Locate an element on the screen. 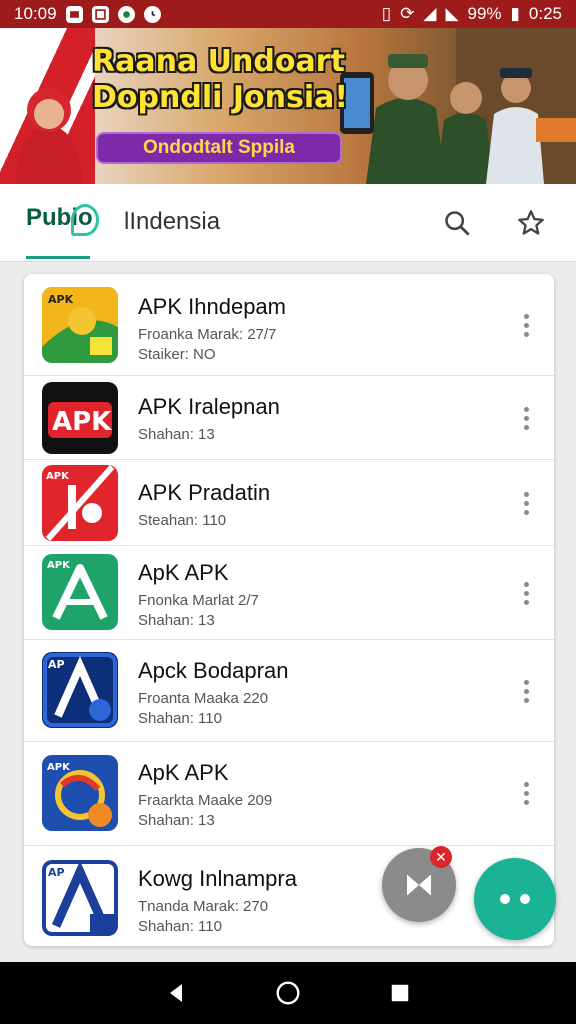 This screenshot has width=576, height=1024. list-item: APK ApK APK Fnonka Marlat 2/7 Shahan: 13 is located at coordinates (289, 593).